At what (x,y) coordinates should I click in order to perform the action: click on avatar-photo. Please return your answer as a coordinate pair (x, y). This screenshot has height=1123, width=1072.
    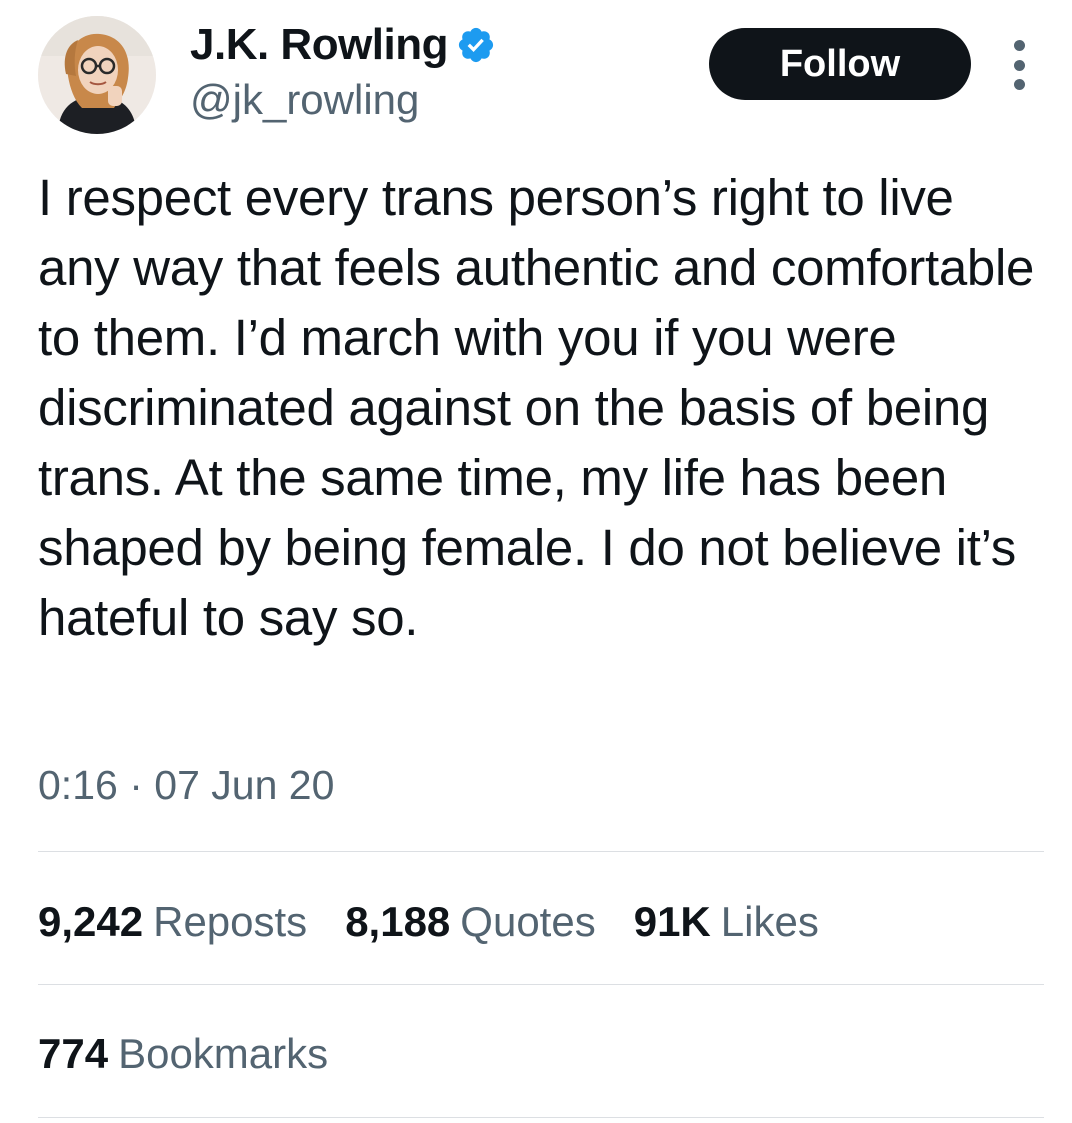
    Looking at the image, I should click on (97, 75).